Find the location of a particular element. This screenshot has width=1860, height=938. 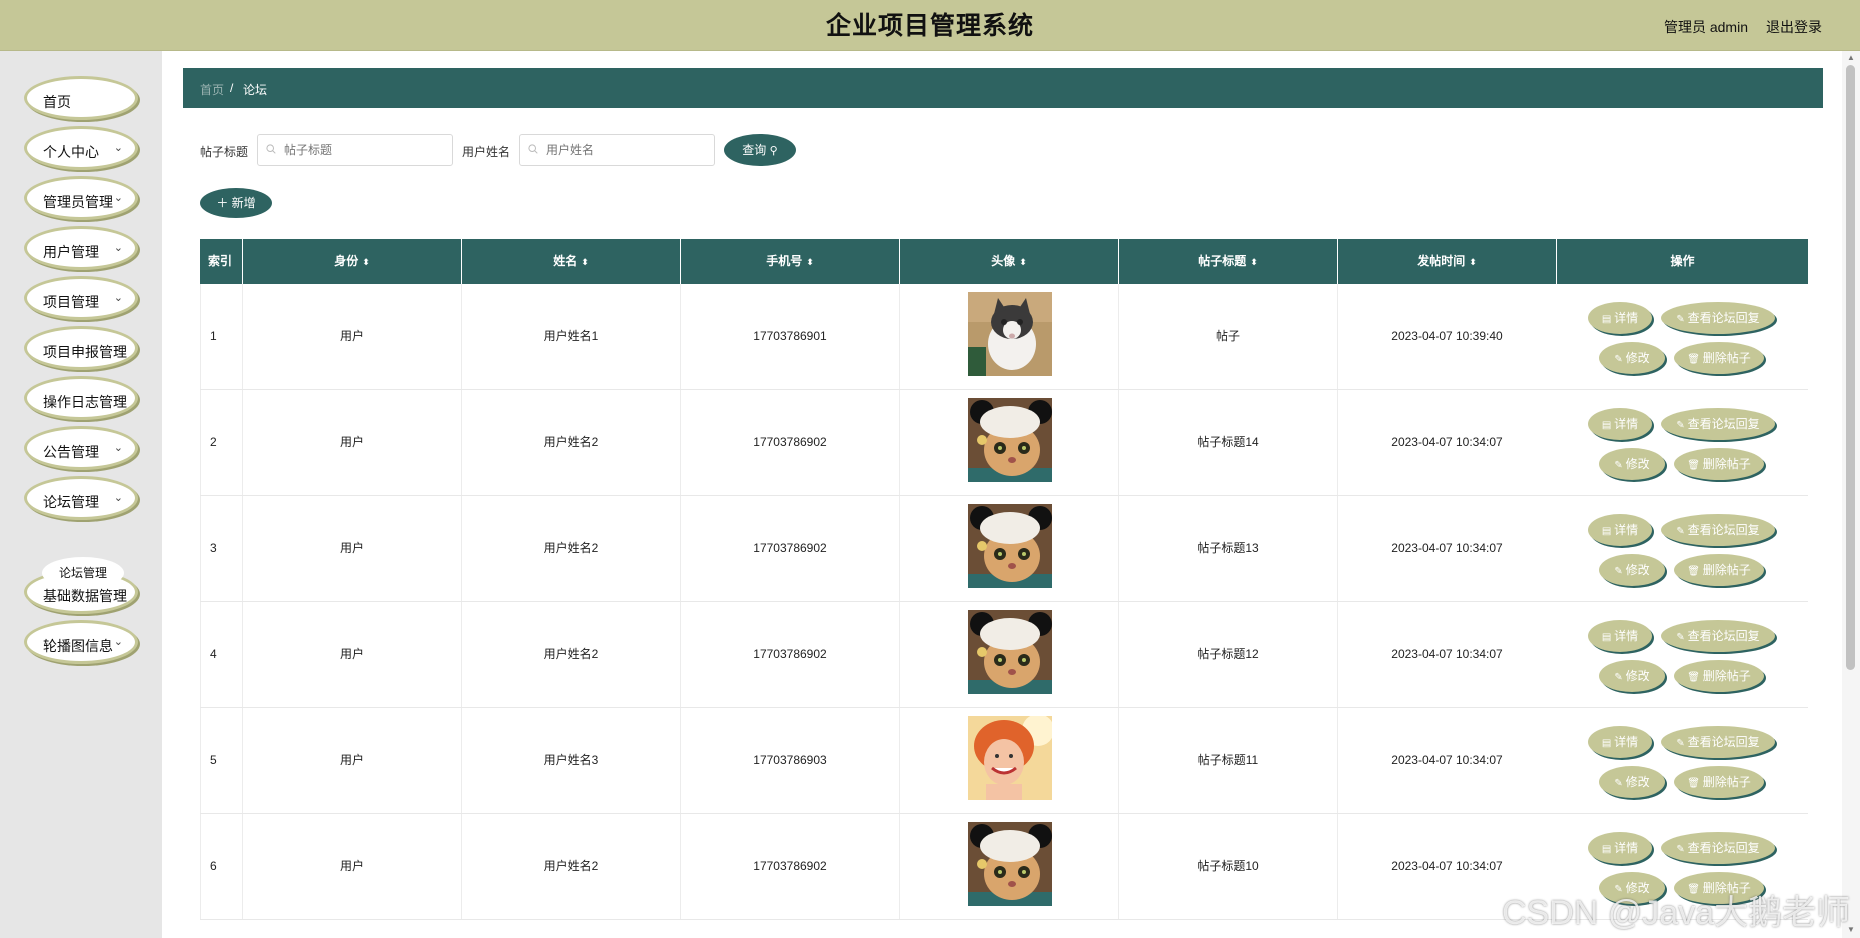

sidebar-item-project-management: 项目管理 ⌄ is located at coordinates (81, 298).